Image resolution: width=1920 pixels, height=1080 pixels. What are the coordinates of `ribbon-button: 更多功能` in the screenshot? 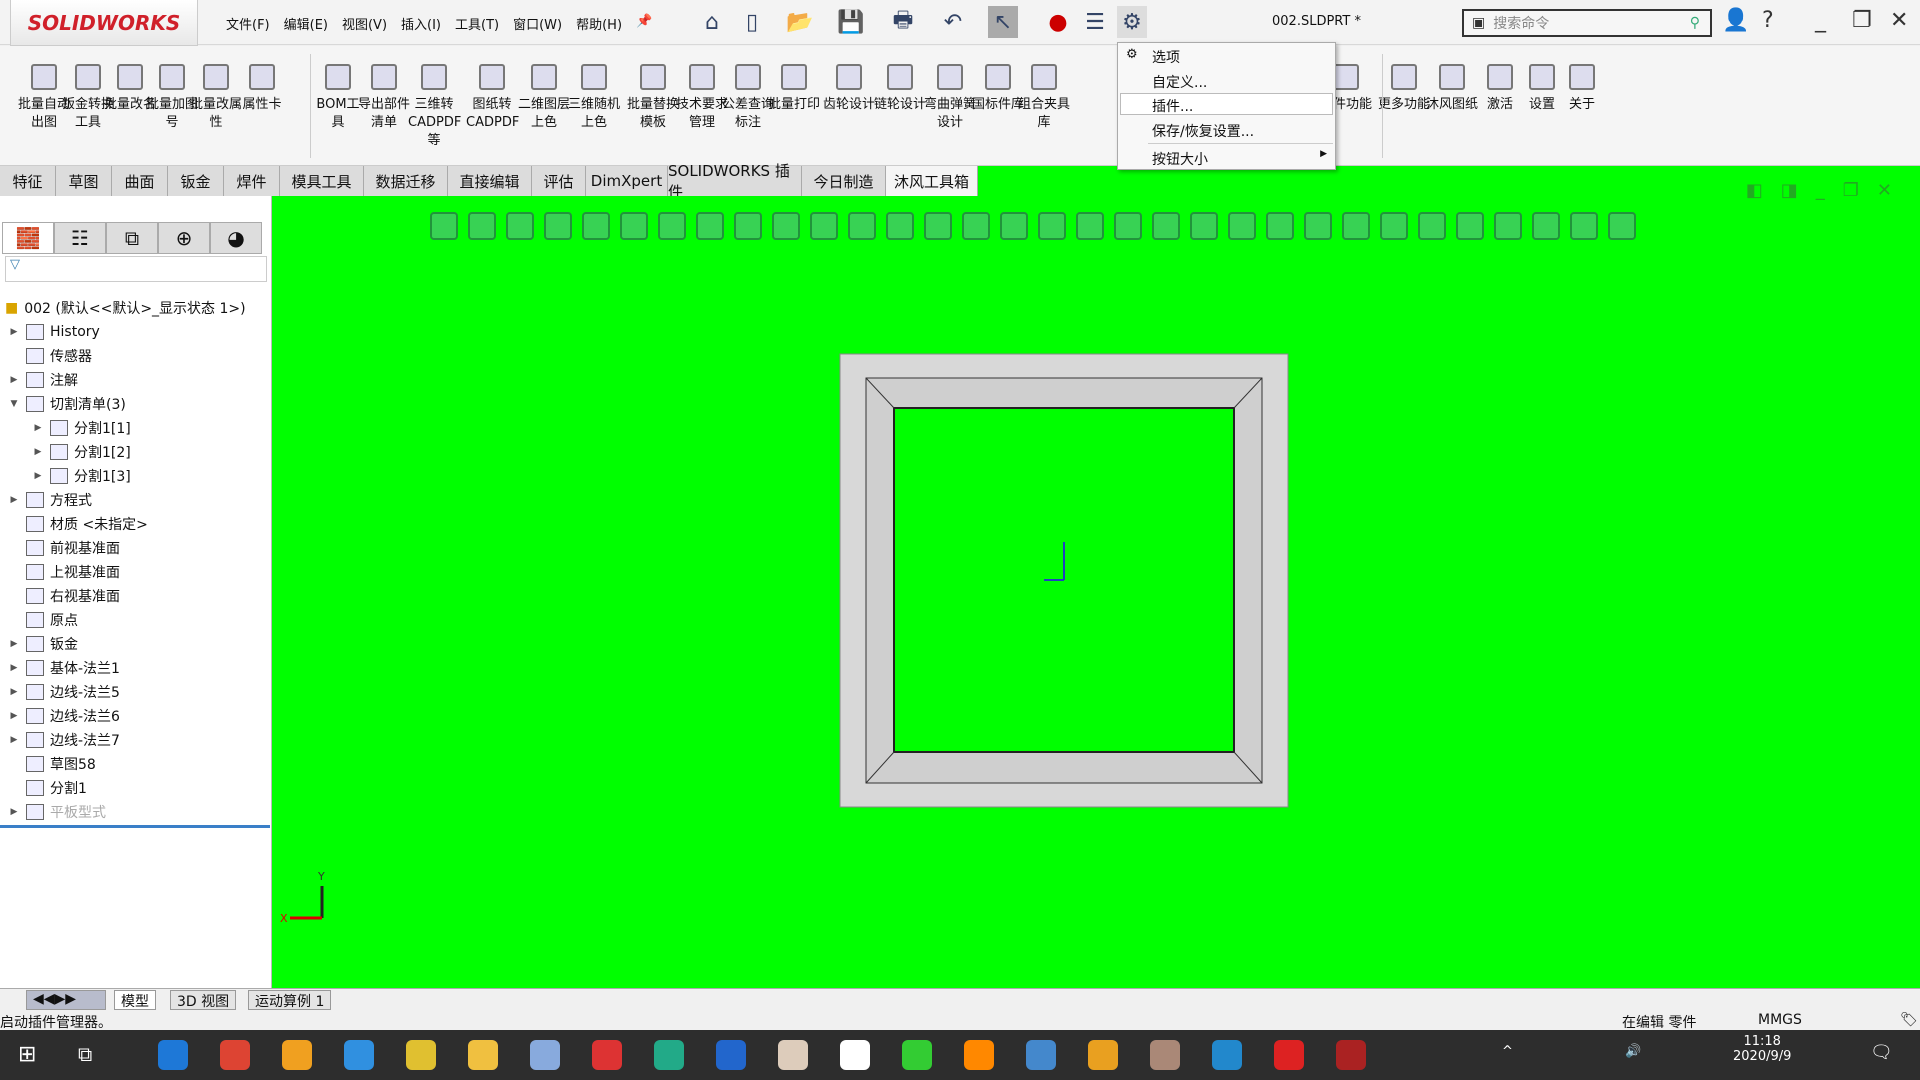 It's located at (1404, 89).